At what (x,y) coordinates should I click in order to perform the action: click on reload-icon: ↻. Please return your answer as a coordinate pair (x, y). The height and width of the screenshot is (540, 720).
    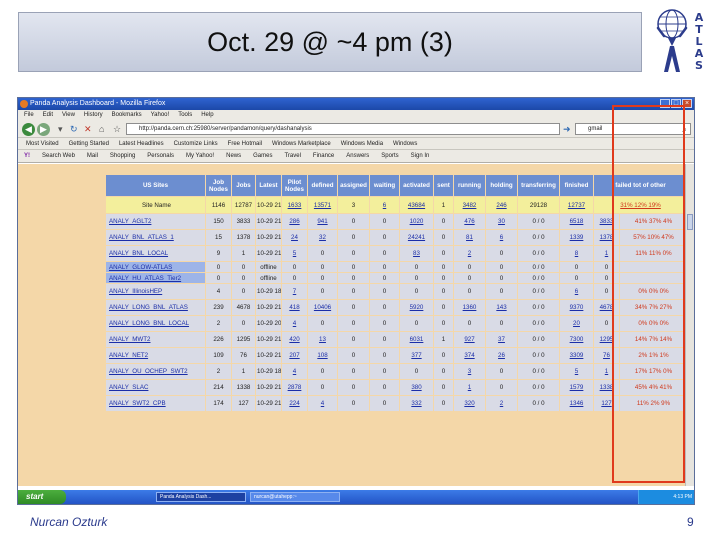
    Looking at the image, I should click on (74, 129).